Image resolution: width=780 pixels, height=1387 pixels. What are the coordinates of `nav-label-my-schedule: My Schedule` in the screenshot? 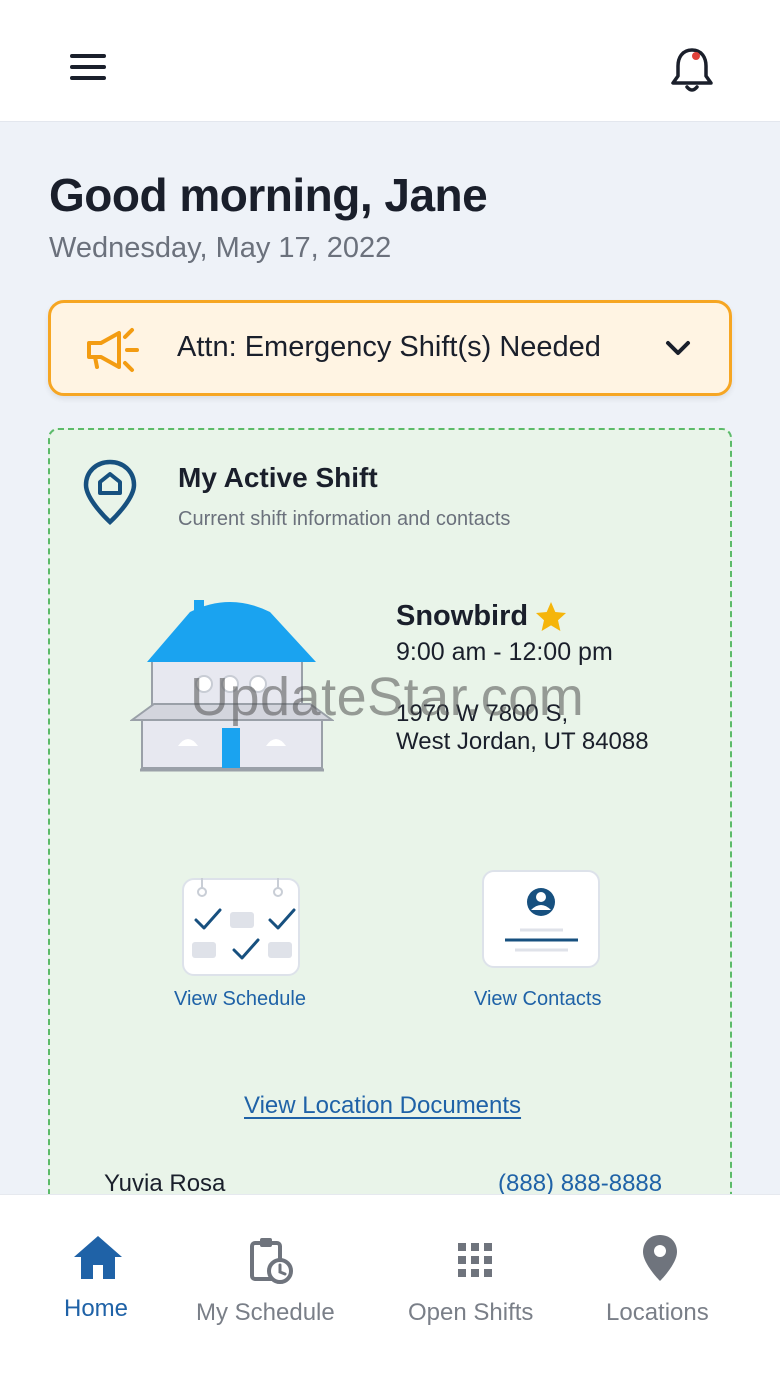 It's located at (265, 1312).